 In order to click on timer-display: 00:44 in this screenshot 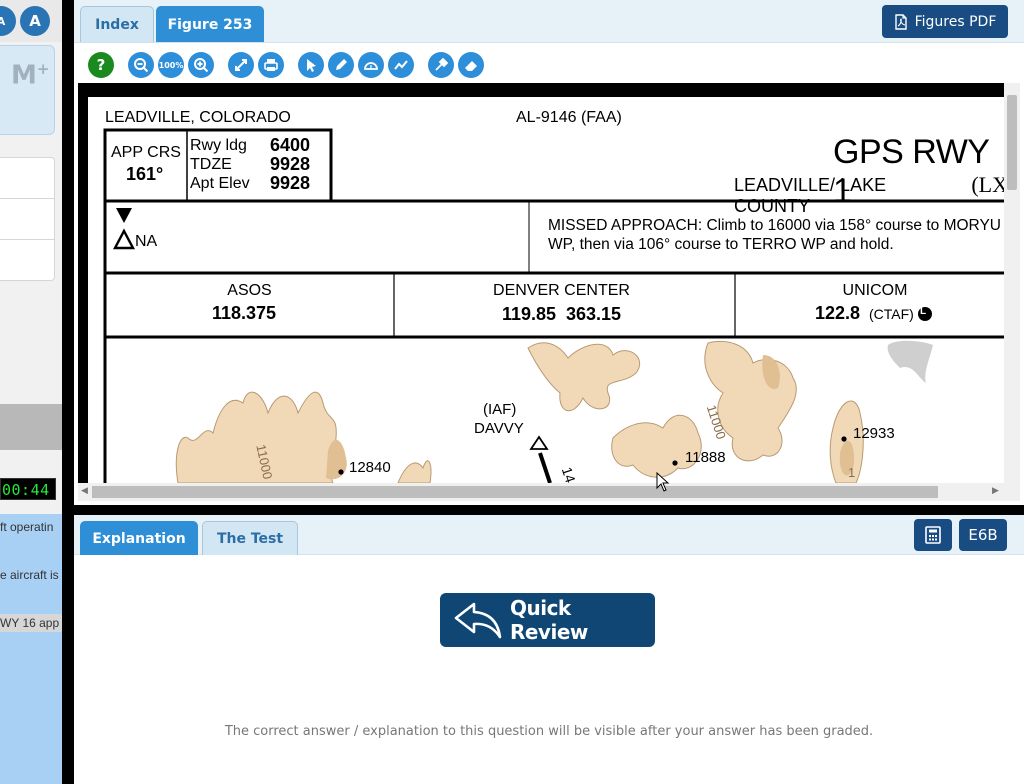, I will do `click(28, 489)`.